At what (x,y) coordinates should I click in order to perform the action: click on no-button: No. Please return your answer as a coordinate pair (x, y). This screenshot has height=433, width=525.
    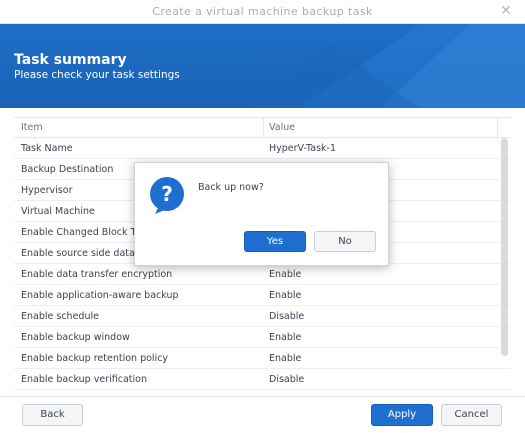
    Looking at the image, I should click on (345, 241).